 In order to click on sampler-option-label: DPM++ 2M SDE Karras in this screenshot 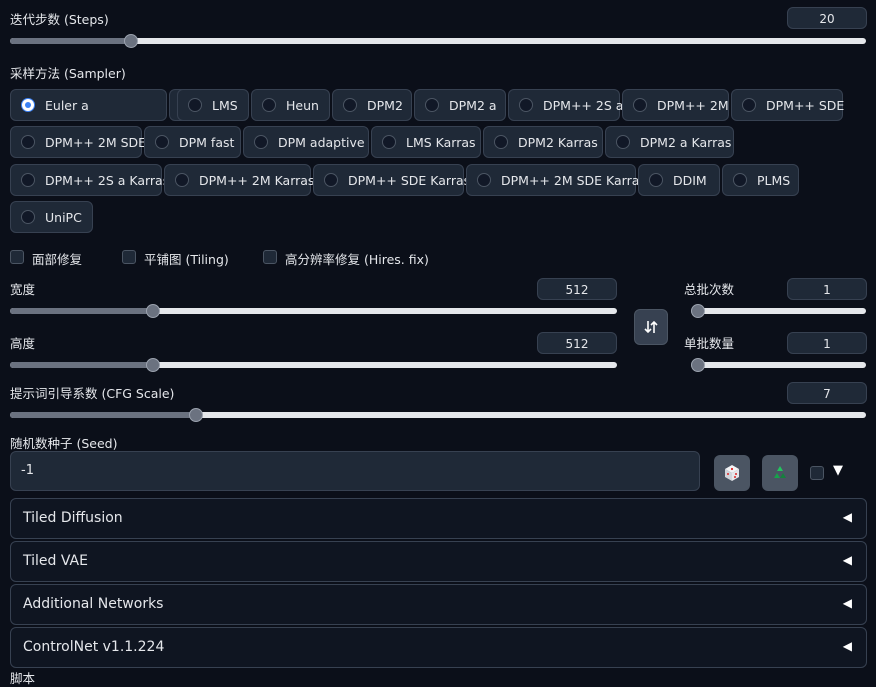, I will do `click(573, 180)`.